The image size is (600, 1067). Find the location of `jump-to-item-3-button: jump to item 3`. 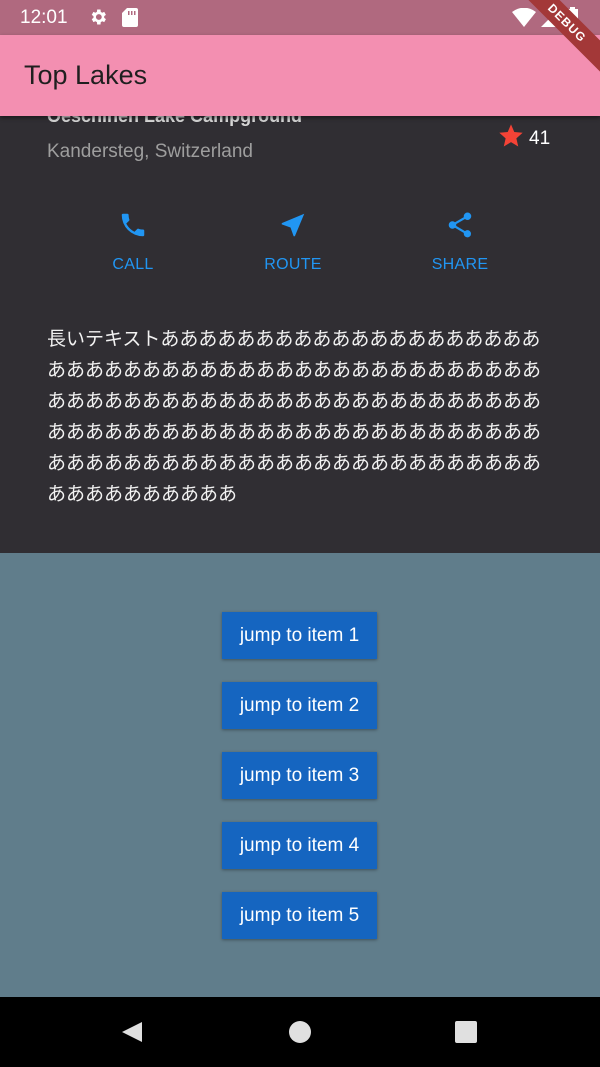

jump-to-item-3-button: jump to item 3 is located at coordinates (299, 775).